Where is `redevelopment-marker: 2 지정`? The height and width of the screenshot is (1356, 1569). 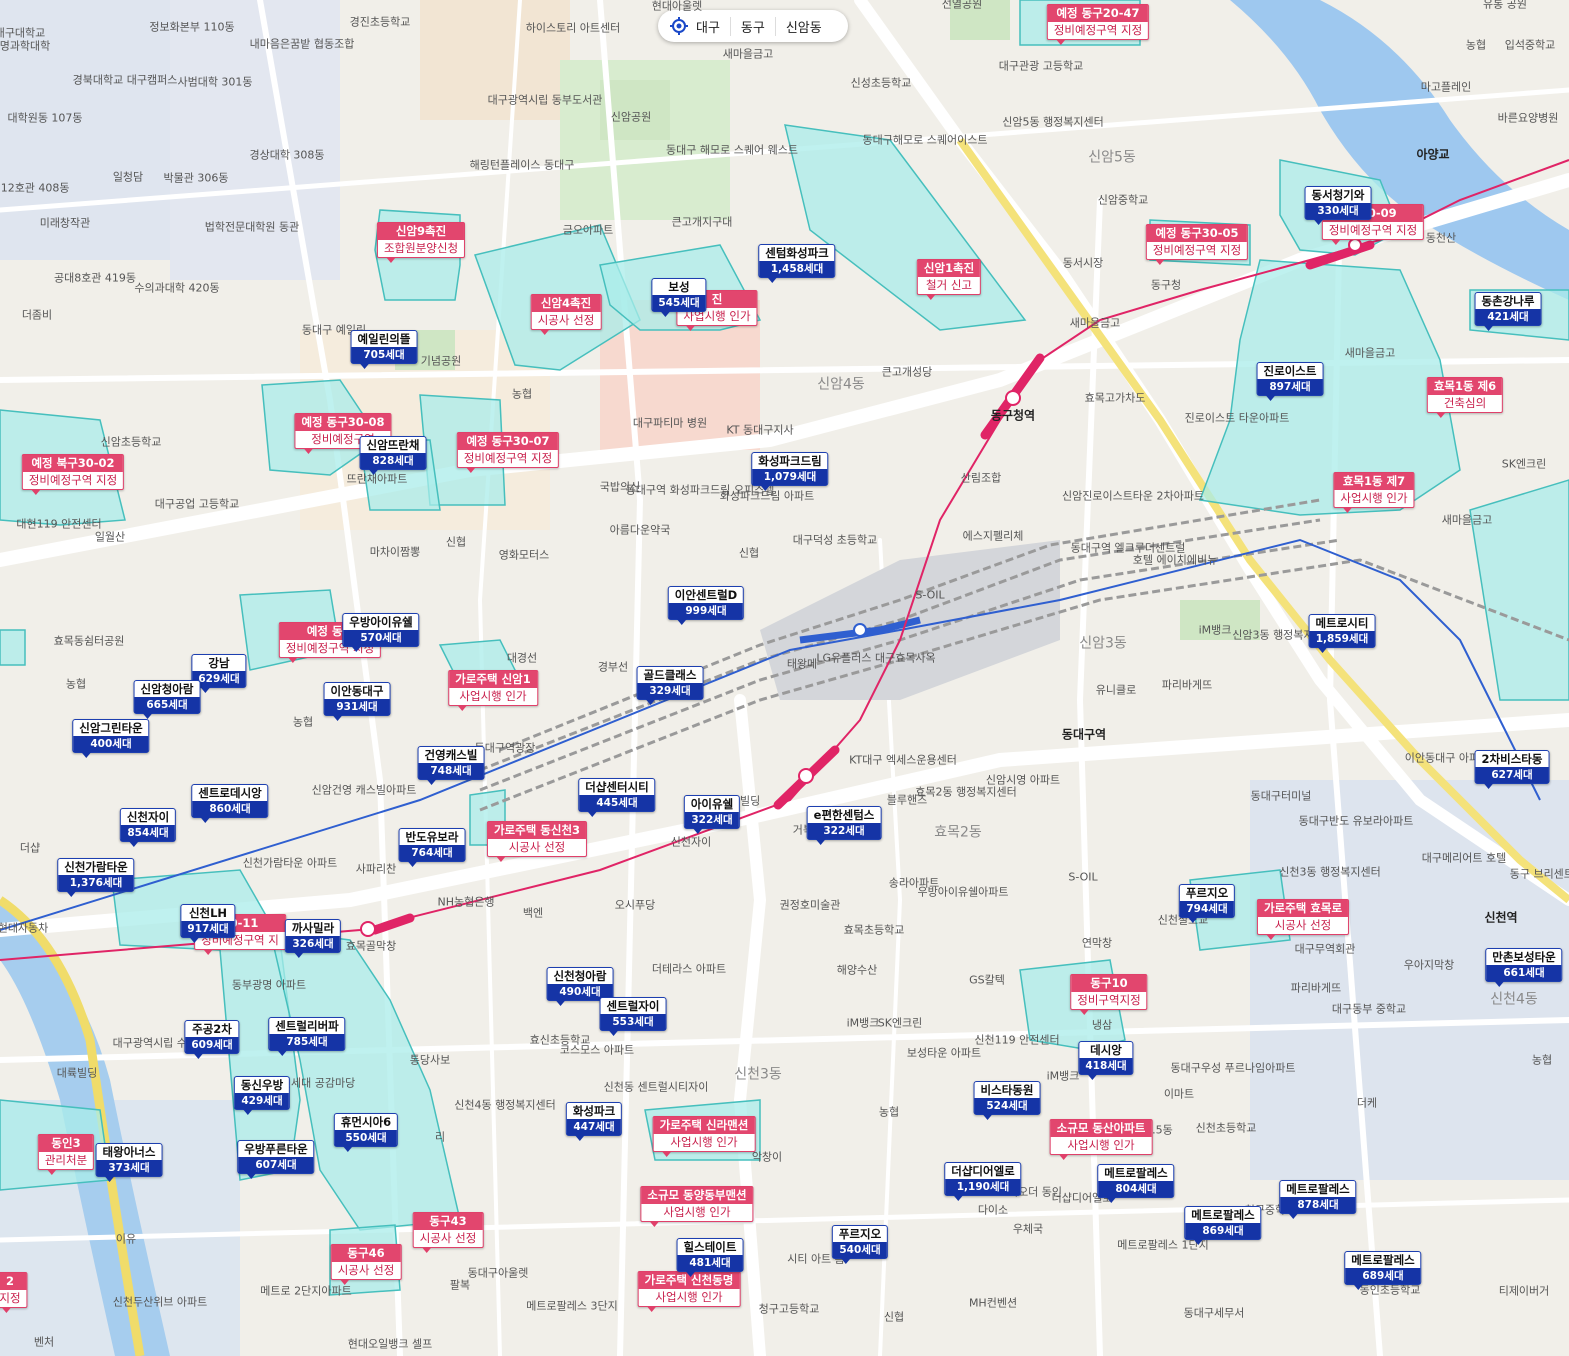 redevelopment-marker: 2 지정 is located at coordinates (14, 1292).